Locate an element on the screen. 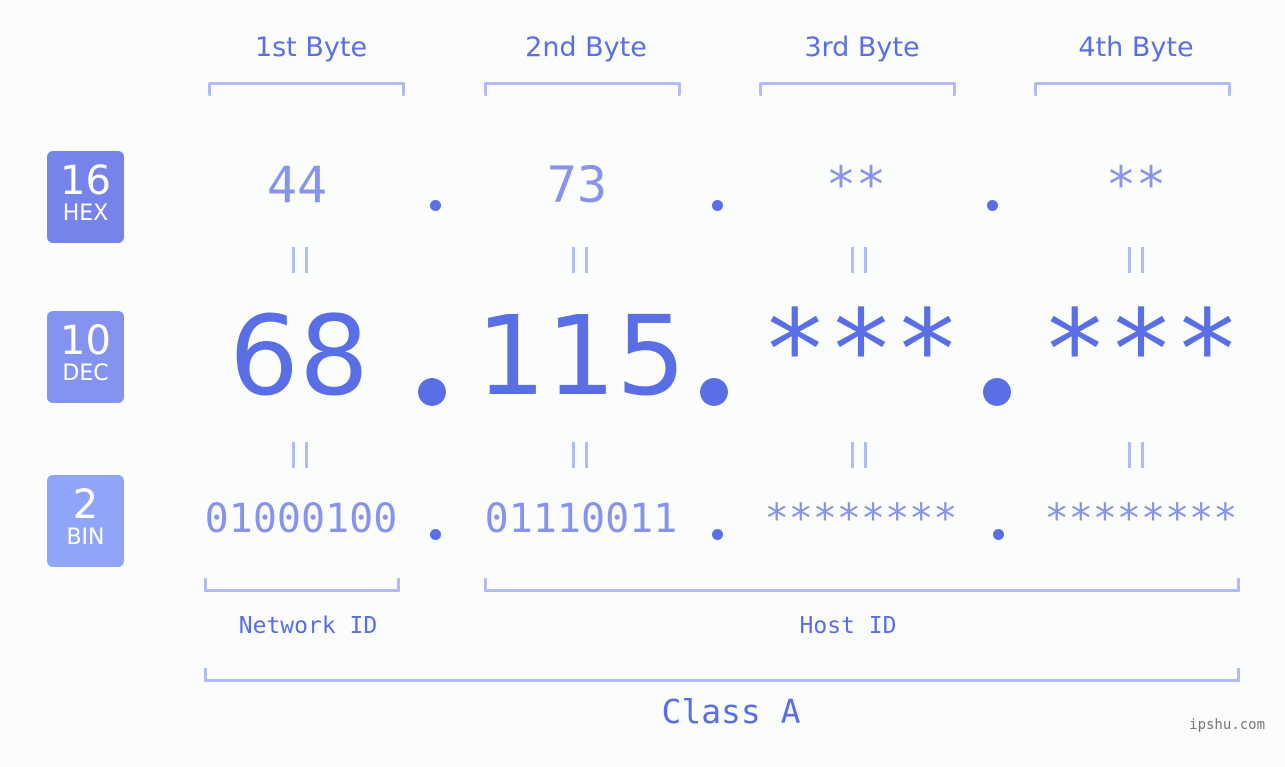 This screenshot has width=1285, height=767. byte-header-2: 2nd Byte is located at coordinates (586, 47).